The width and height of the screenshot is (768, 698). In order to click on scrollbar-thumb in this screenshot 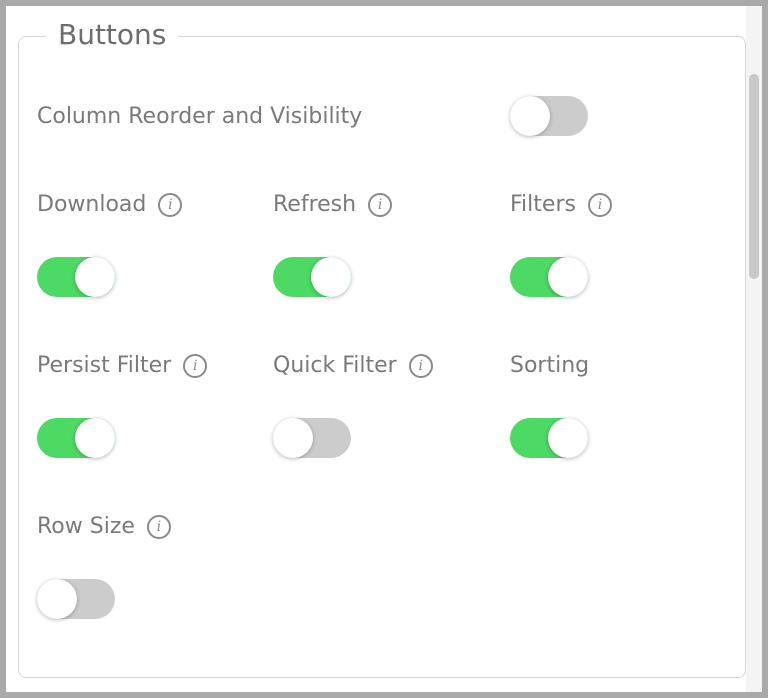, I will do `click(754, 176)`.